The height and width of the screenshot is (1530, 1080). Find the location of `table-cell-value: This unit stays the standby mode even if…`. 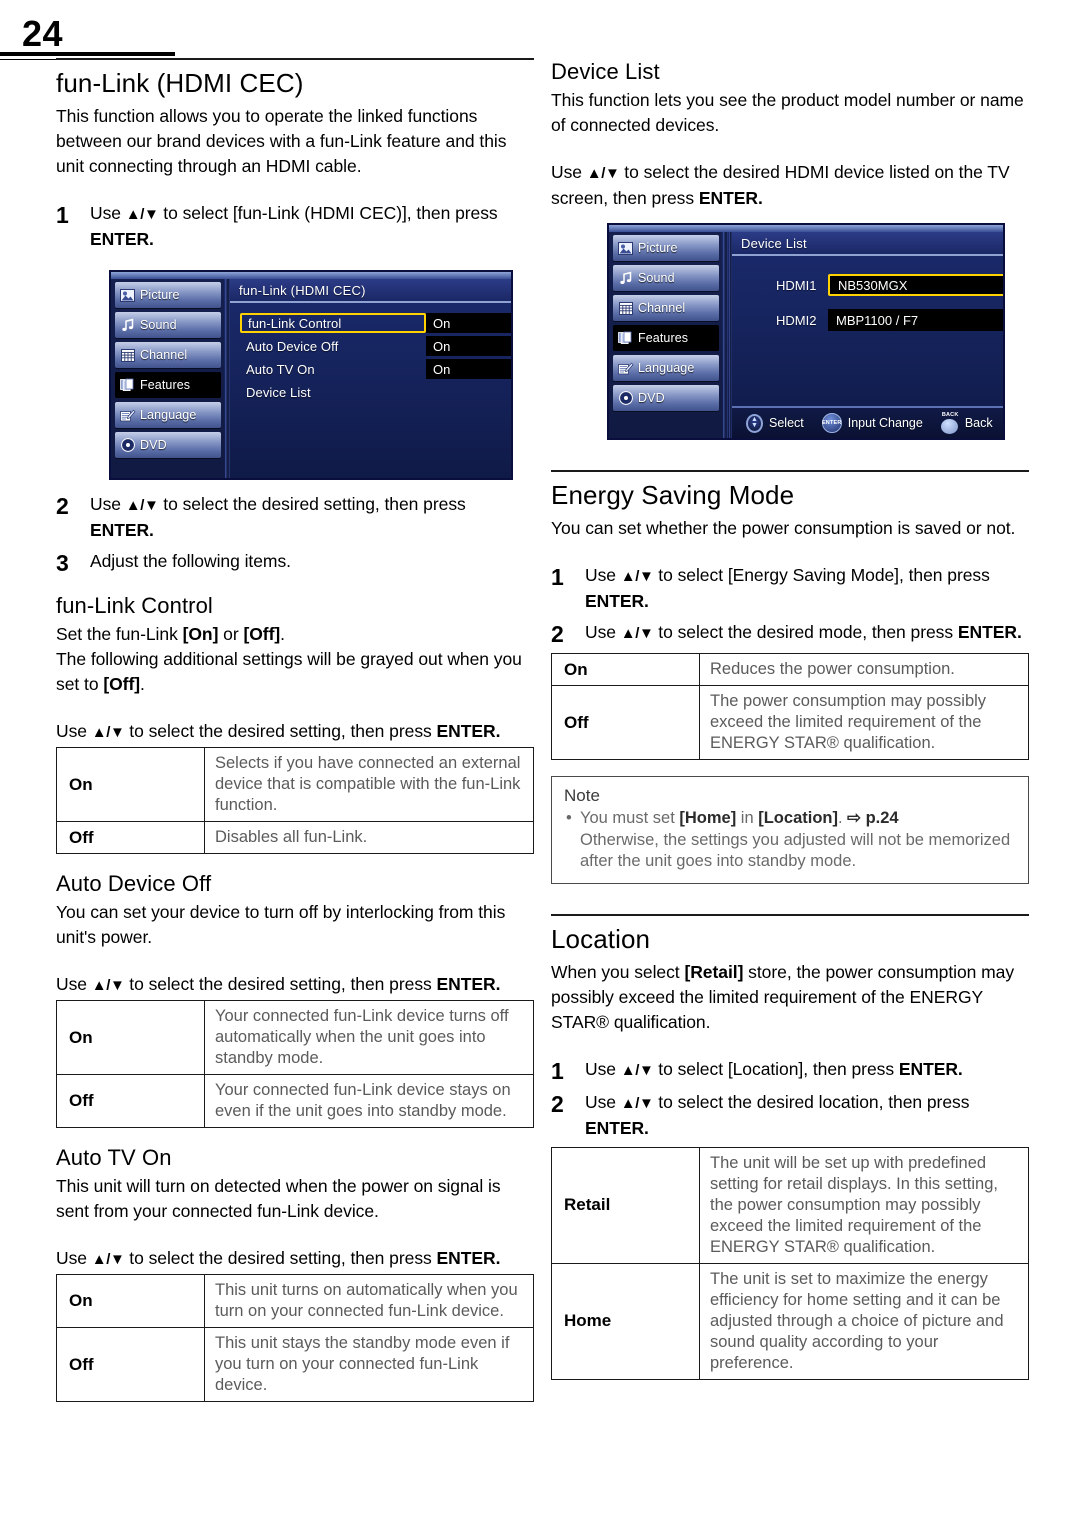

table-cell-value: This unit stays the standby mode even if… is located at coordinates (369, 1364).